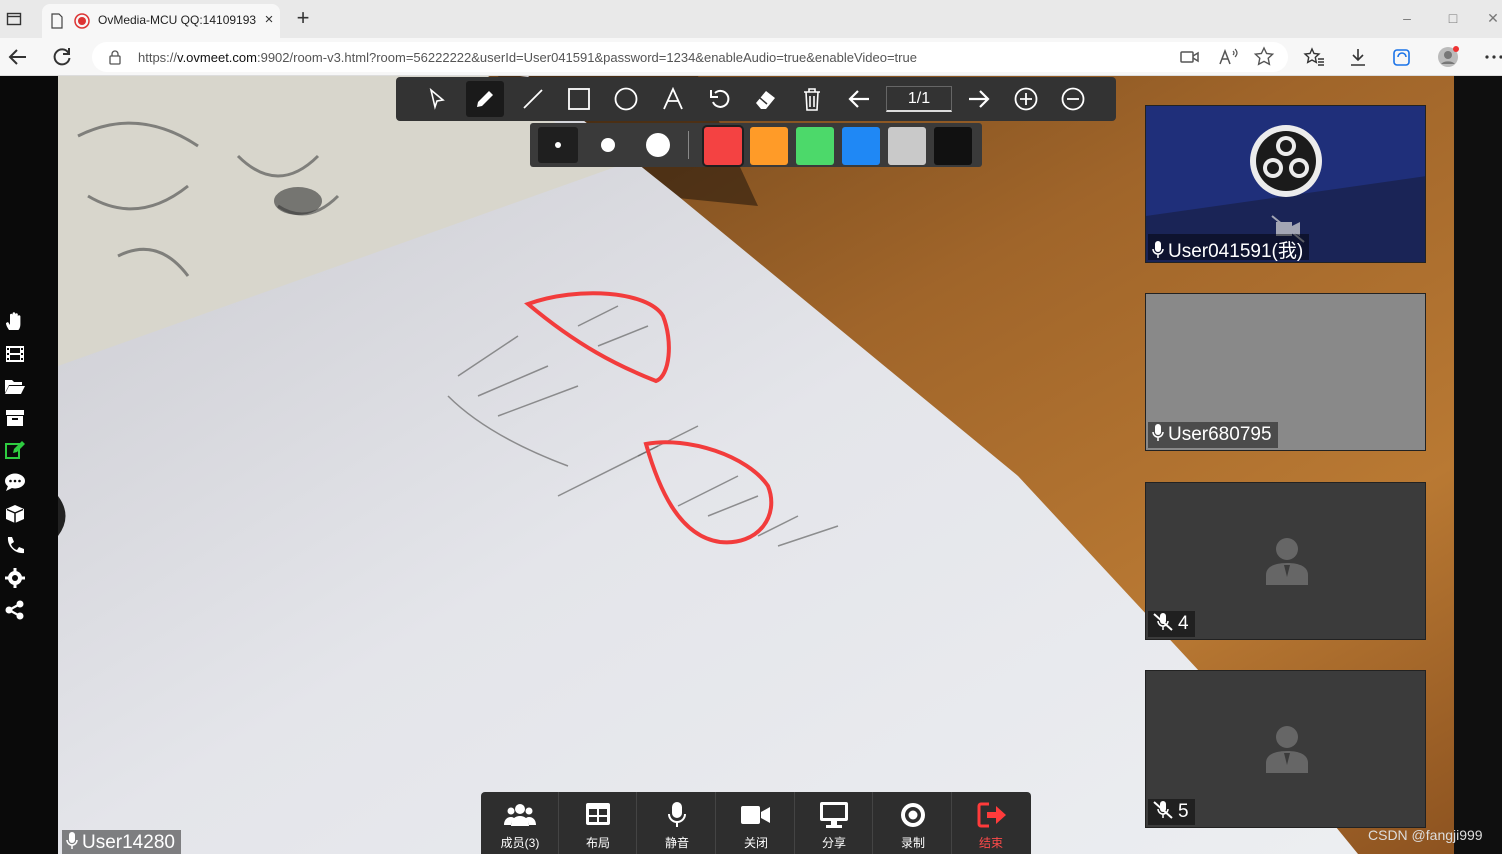 This screenshot has width=1502, height=854. I want to click on circle-tool-button, so click(626, 99).